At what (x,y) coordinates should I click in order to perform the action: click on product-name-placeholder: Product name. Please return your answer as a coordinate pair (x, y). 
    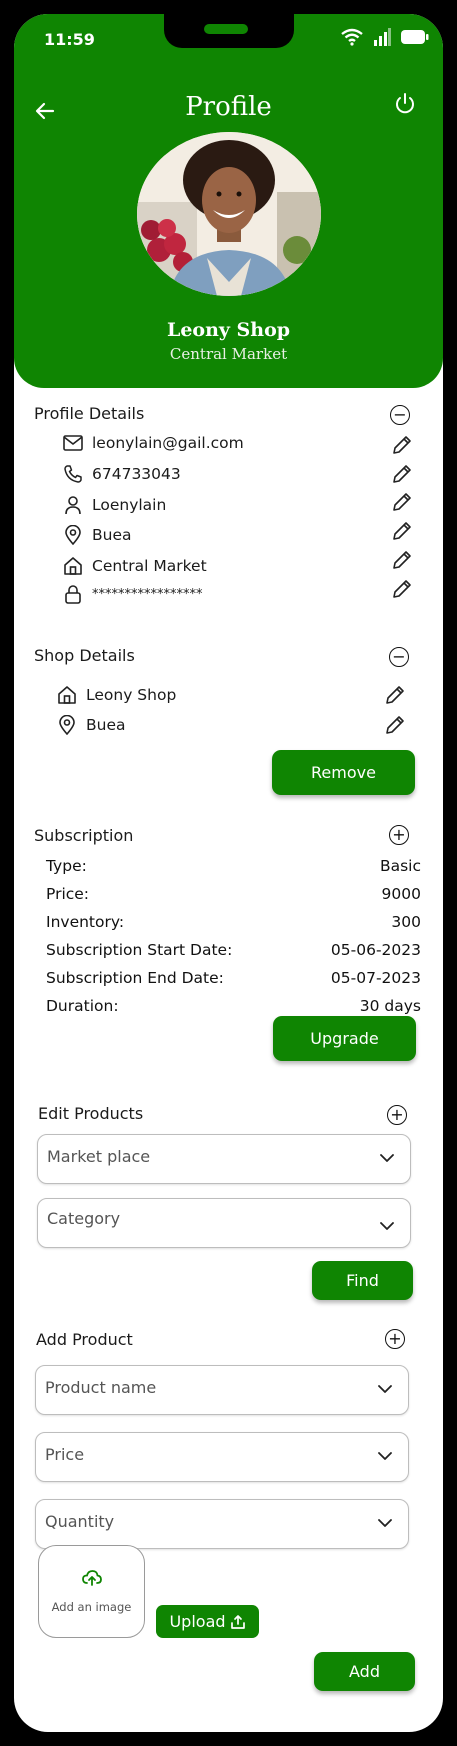
    Looking at the image, I should click on (101, 1387).